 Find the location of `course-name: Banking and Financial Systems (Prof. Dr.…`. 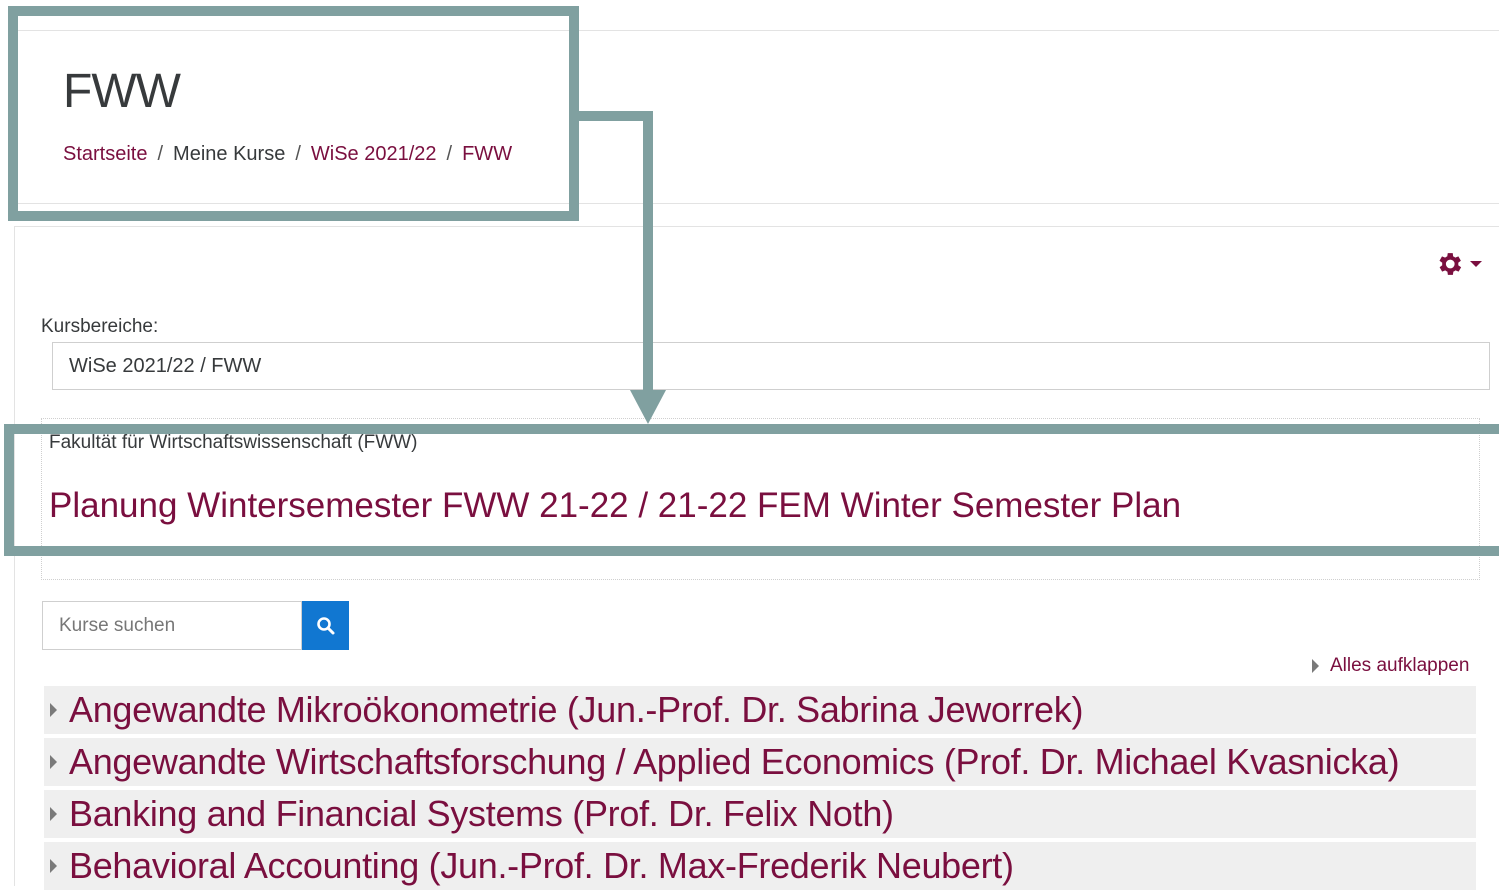

course-name: Banking and Financial Systems (Prof. Dr.… is located at coordinates (481, 814).